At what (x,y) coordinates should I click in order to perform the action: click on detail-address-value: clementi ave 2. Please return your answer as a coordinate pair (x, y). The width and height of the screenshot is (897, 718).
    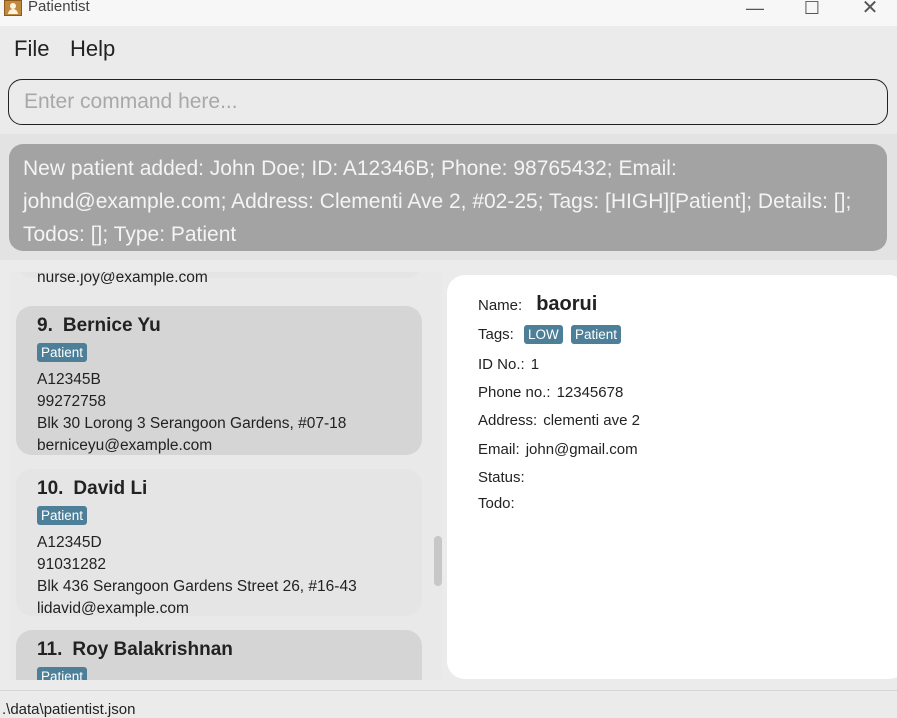
    Looking at the image, I should click on (591, 420).